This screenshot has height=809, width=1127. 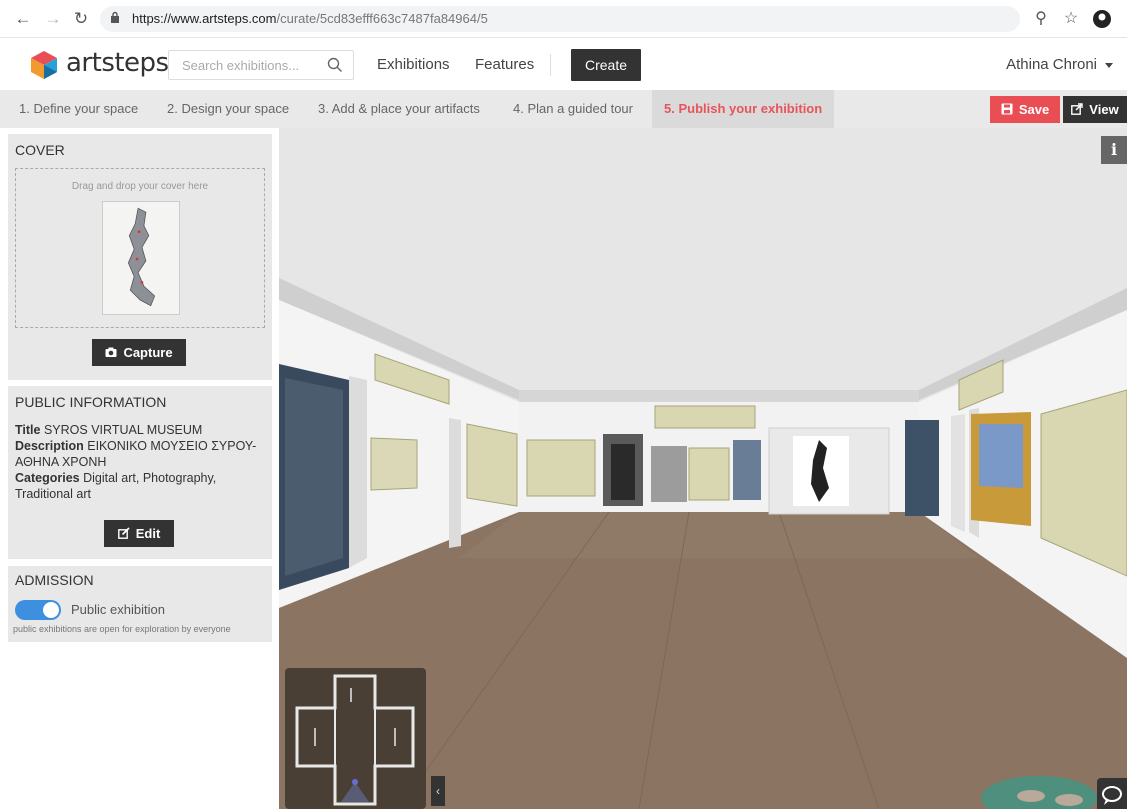 What do you see at coordinates (399, 109) in the screenshot?
I see `step-add-artifacts: 3. Add & place your artifacts` at bounding box center [399, 109].